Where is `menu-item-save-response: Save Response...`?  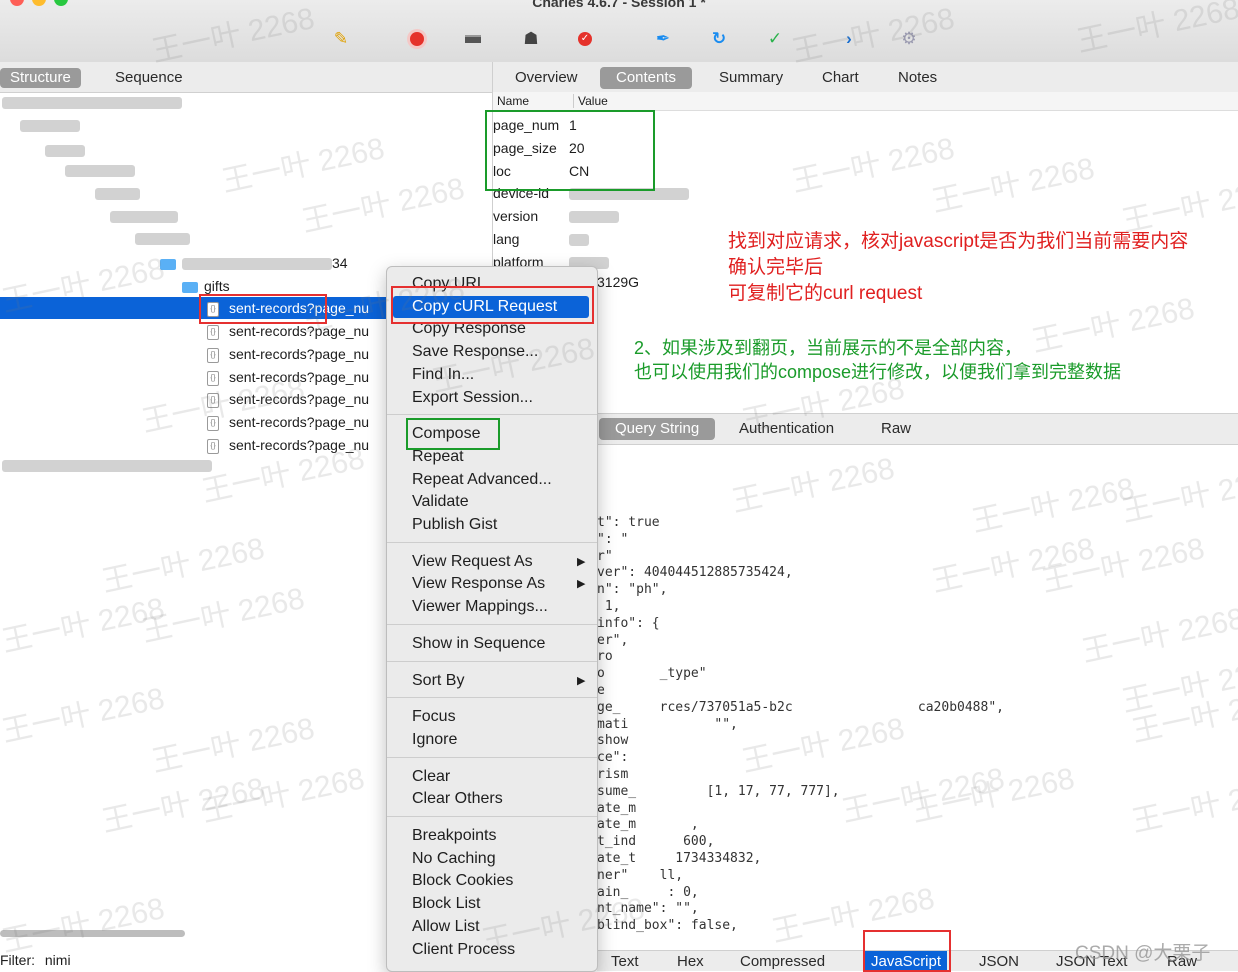
menu-item-save-response: Save Response... is located at coordinates (475, 352).